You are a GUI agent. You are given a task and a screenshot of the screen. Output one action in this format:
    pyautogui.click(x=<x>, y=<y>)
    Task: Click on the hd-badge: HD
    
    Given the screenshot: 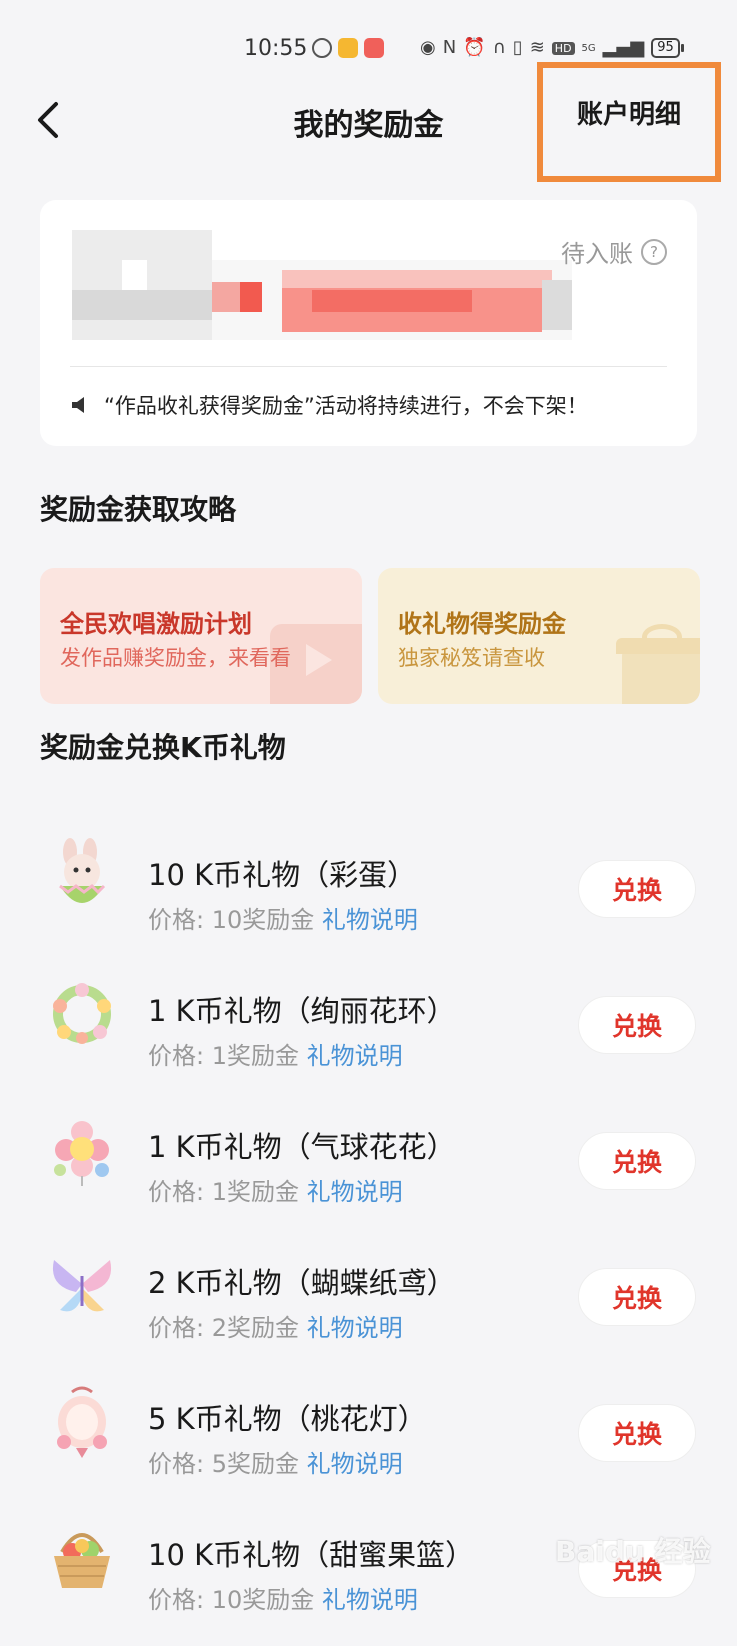 What is the action you would take?
    pyautogui.click(x=563, y=48)
    